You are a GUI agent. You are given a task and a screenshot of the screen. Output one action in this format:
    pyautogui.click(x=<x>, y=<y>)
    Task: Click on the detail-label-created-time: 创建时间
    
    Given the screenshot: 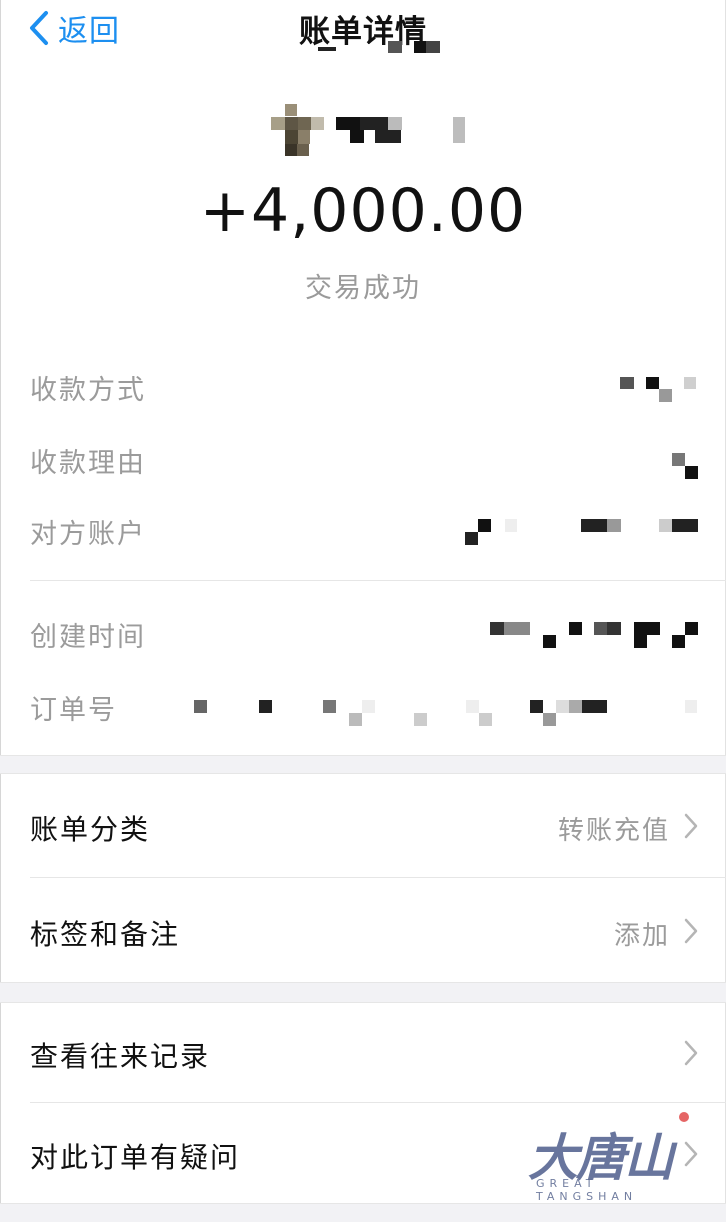 What is the action you would take?
    pyautogui.click(x=88, y=637)
    